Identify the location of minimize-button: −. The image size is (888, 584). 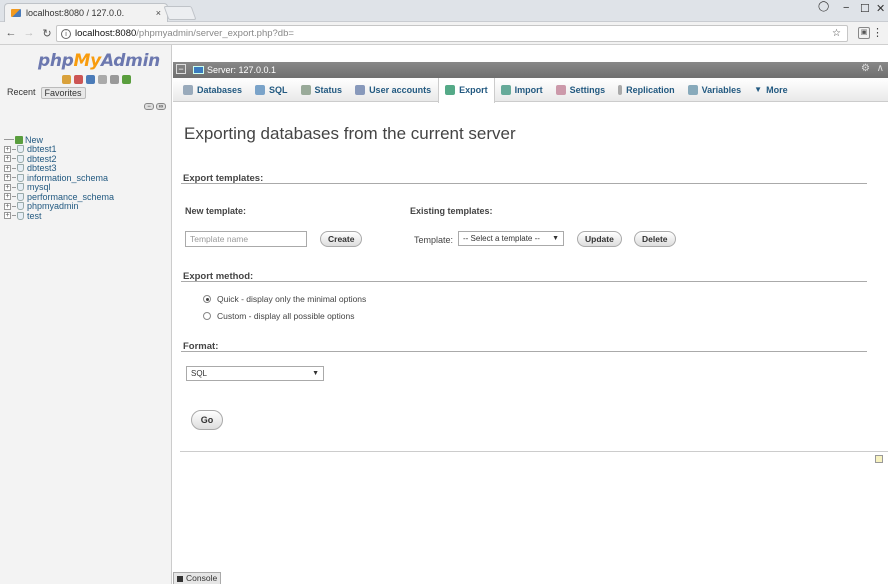
(846, 8).